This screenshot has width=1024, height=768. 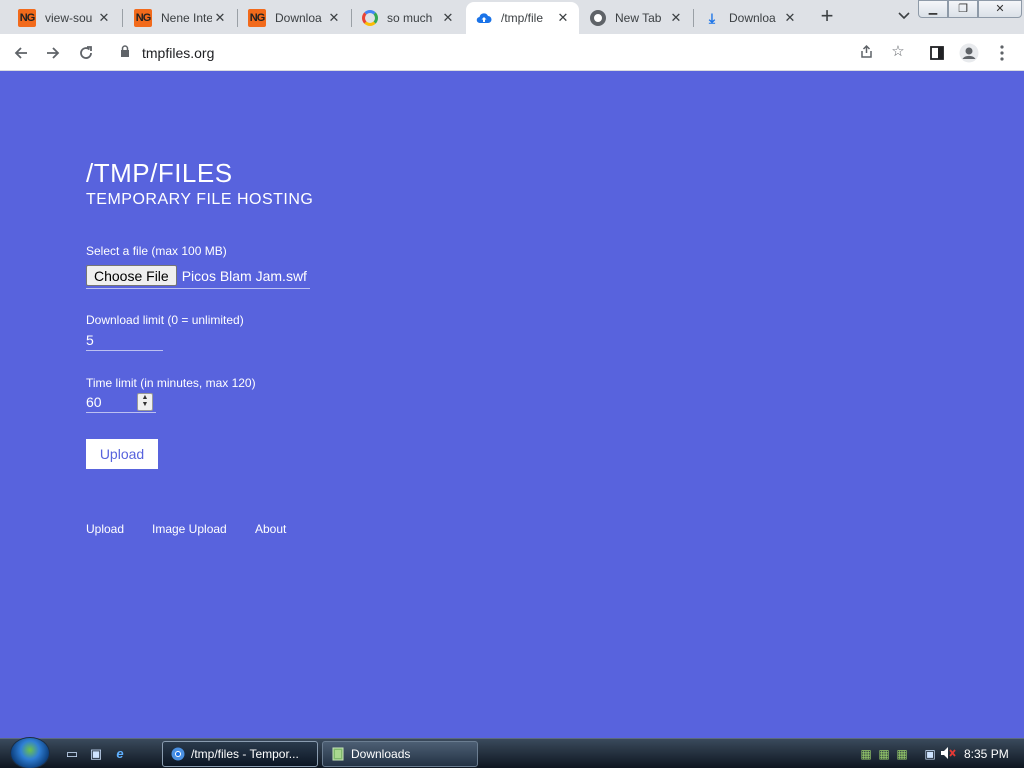 What do you see at coordinates (96, 754) in the screenshot?
I see `switch-windows-icon: ▣` at bounding box center [96, 754].